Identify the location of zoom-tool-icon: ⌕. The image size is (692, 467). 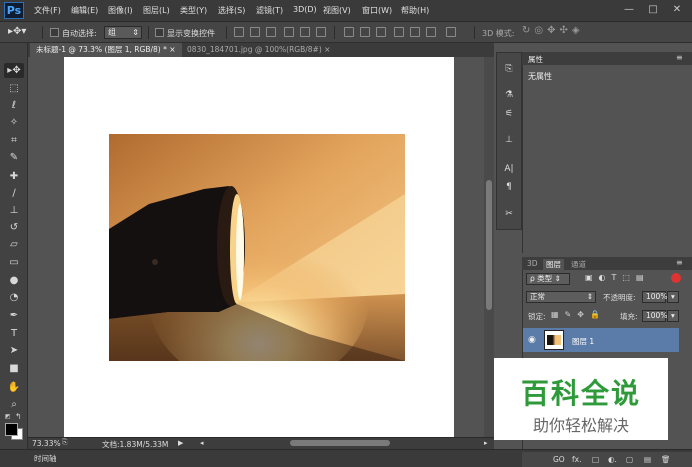
(14, 404).